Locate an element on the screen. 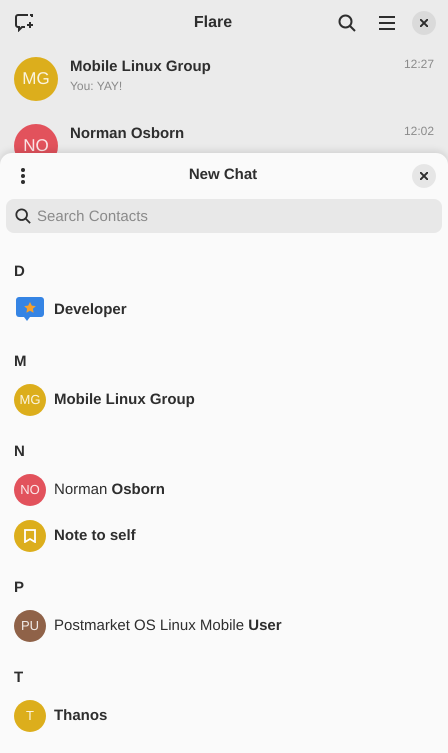 The height and width of the screenshot is (753, 448). contact-row: MG Mobile Linux Group is located at coordinates (224, 400).